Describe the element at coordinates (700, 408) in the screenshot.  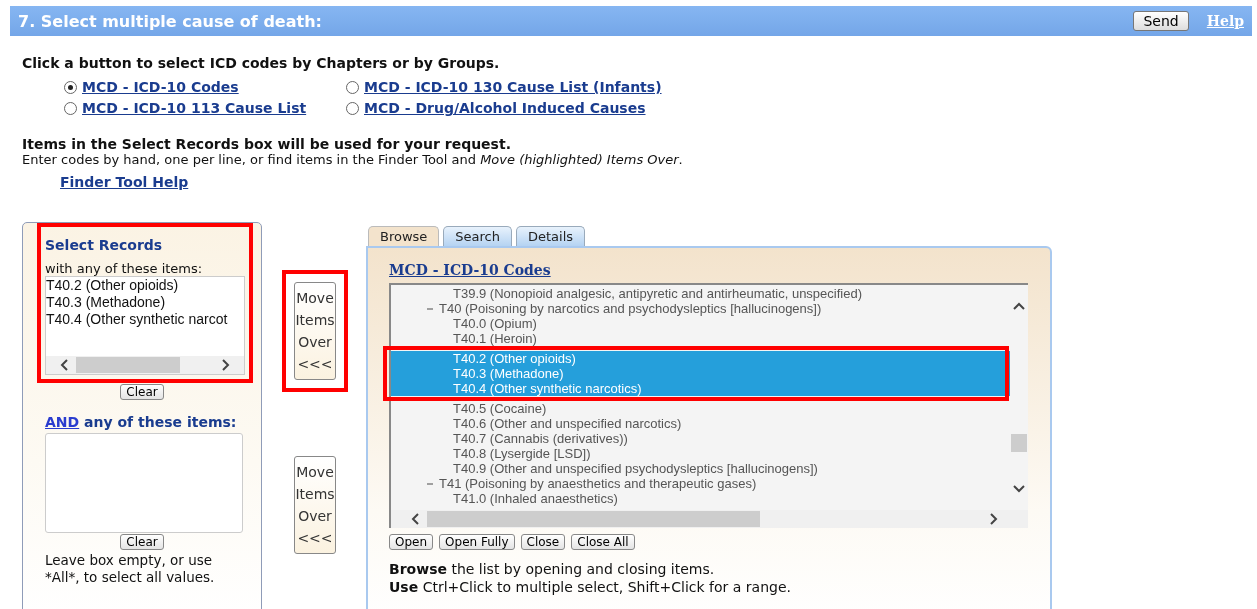
I see `tree-item: T40.5 (Cocaine)` at that location.